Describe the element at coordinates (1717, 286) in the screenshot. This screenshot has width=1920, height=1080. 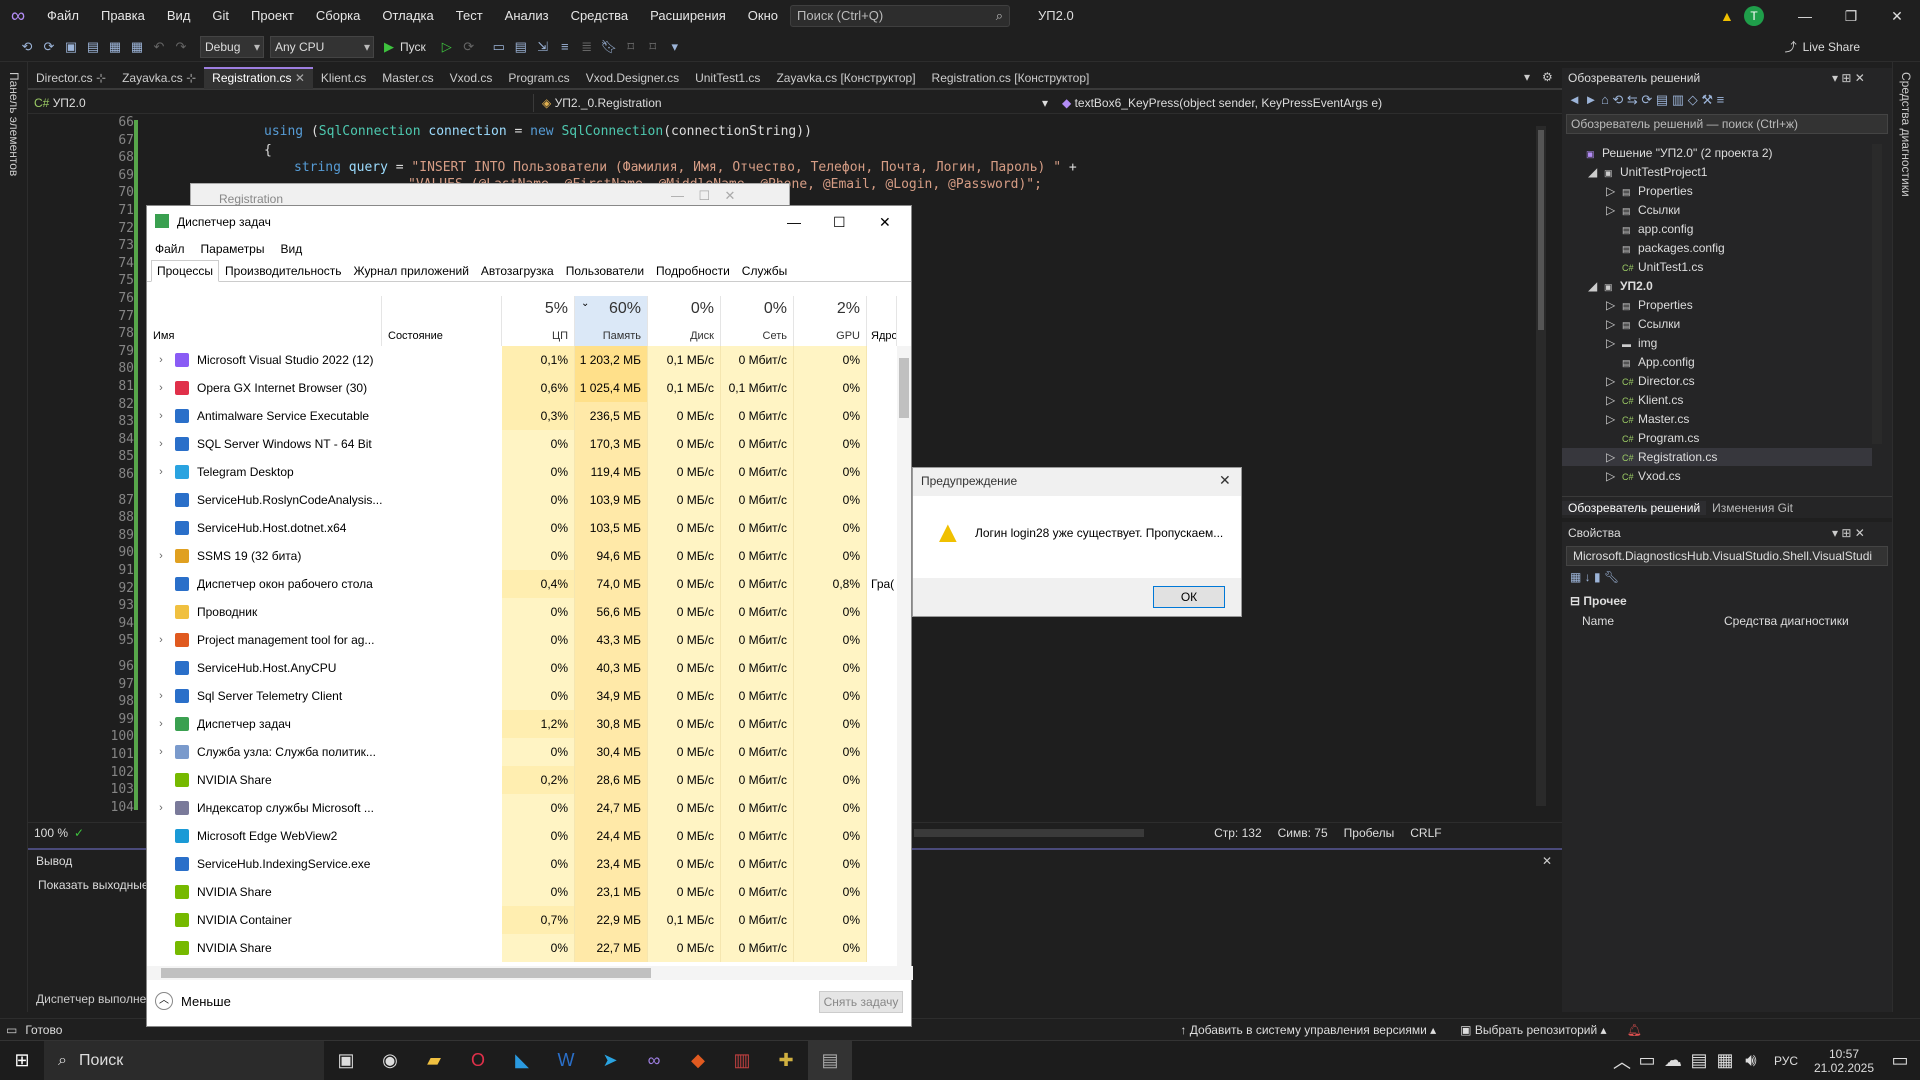
I see `solution-tree-item: ◢ ▣ УП2.0` at that location.